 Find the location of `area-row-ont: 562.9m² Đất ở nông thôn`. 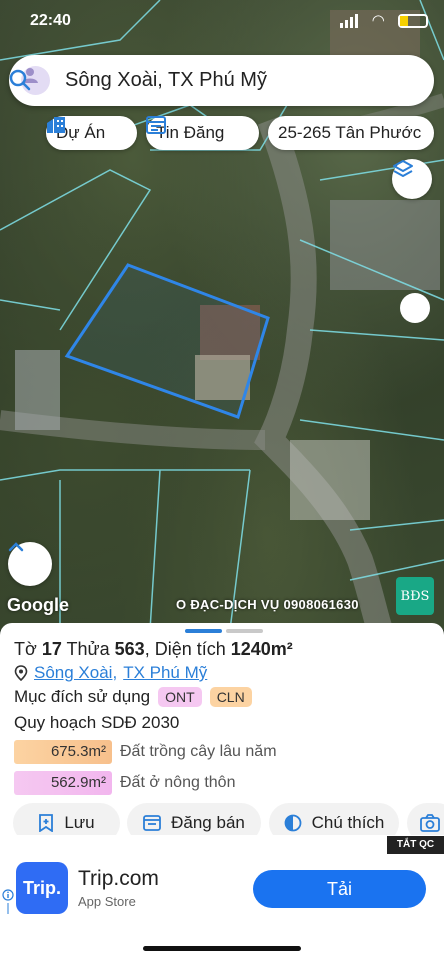

area-row-ont: 562.9m² Đất ở nông thôn is located at coordinates (124, 783).